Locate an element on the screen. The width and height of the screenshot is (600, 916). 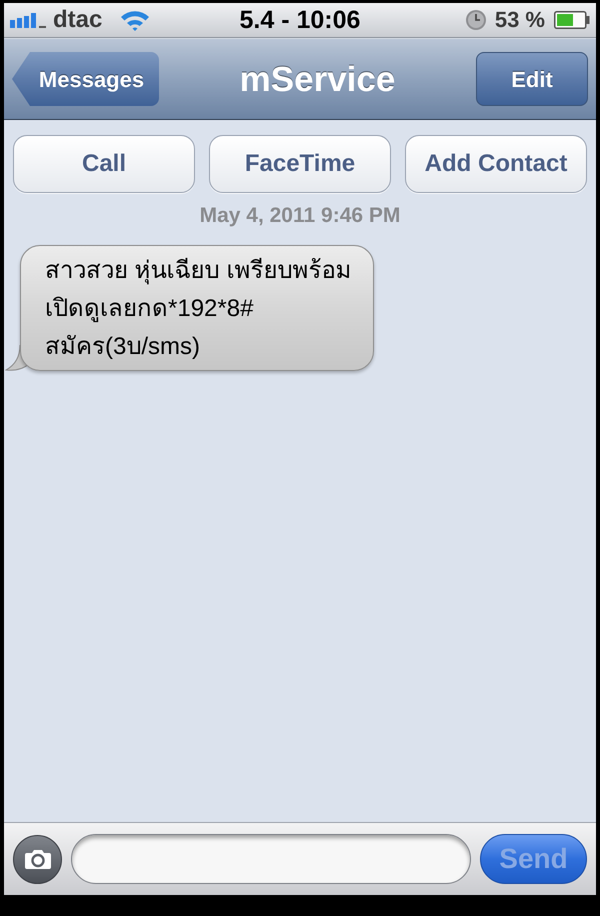
carrier-name: dtac is located at coordinates (77, 20).